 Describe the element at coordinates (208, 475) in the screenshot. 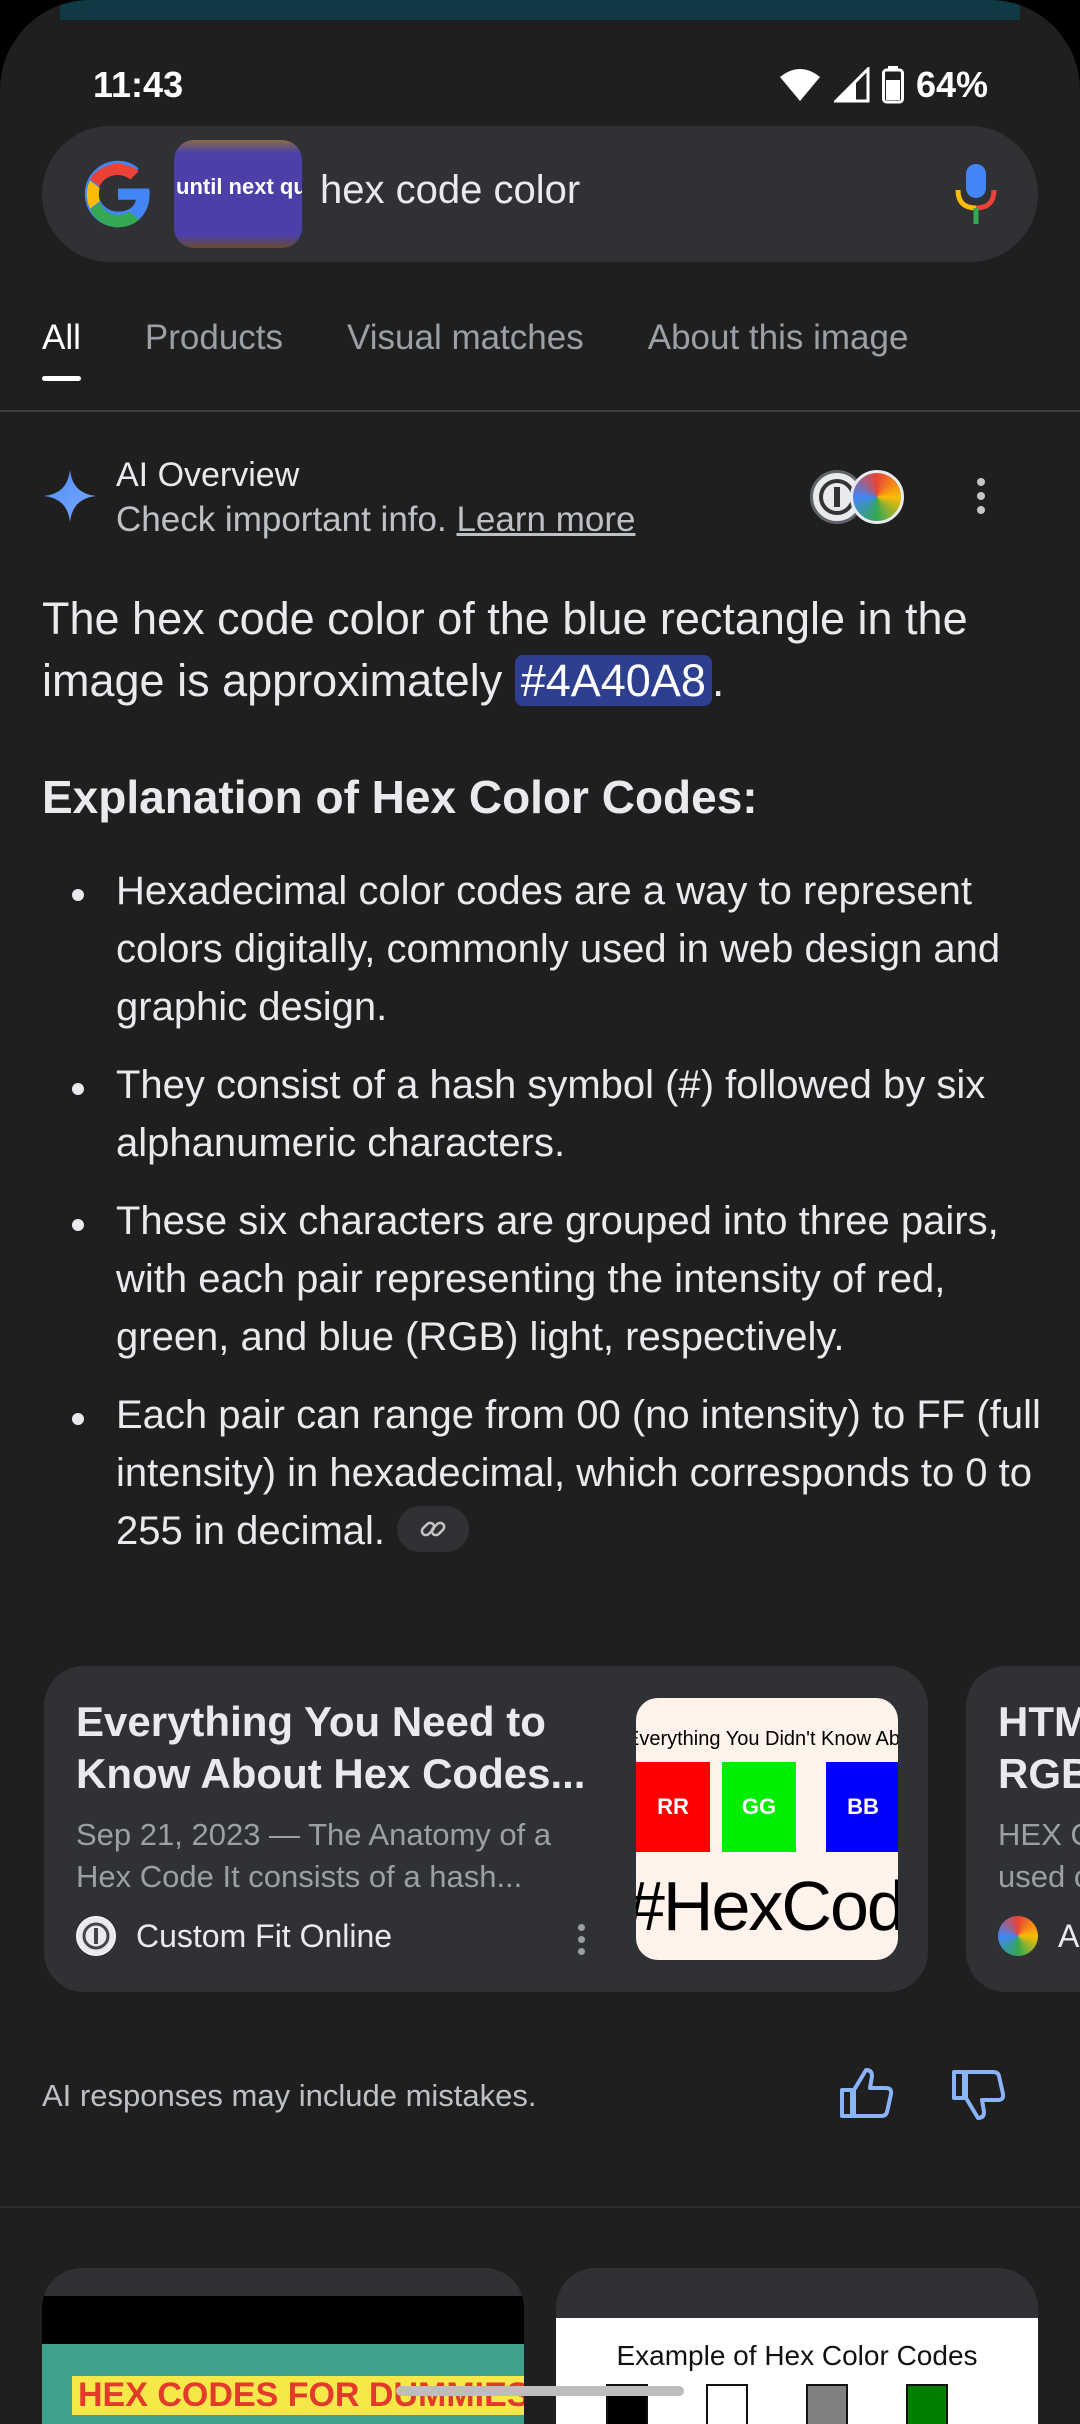

I see `ai-overview-title: AI Overview` at that location.